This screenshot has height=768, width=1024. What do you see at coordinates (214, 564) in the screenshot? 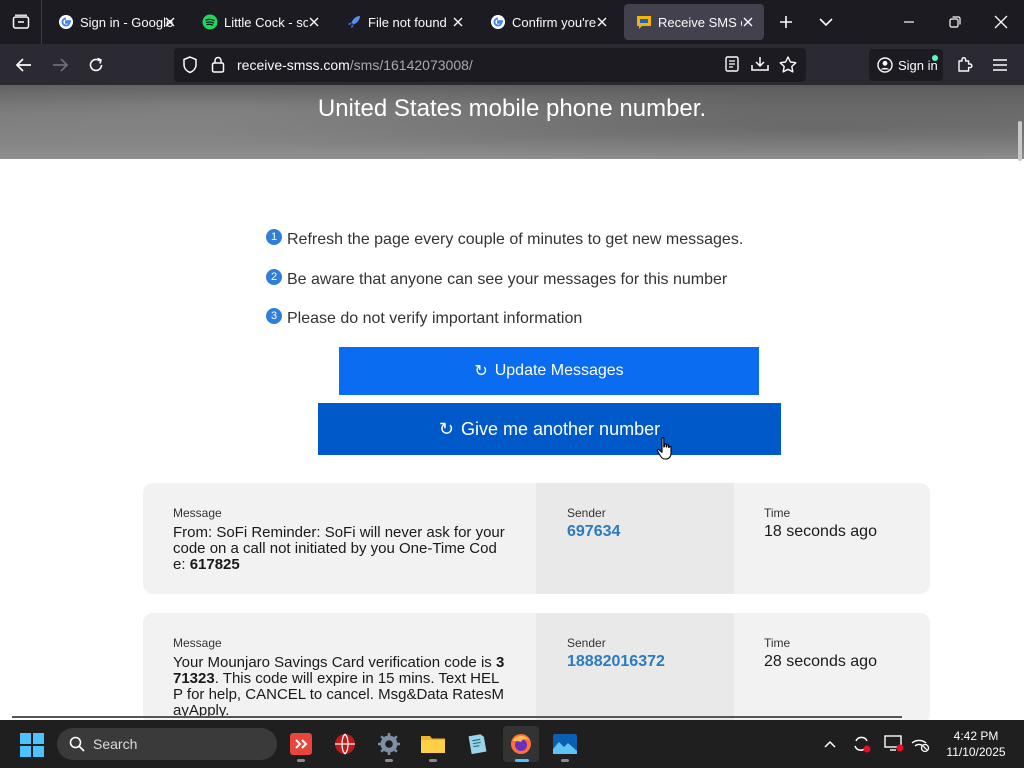
I see `verification-code: 617825` at bounding box center [214, 564].